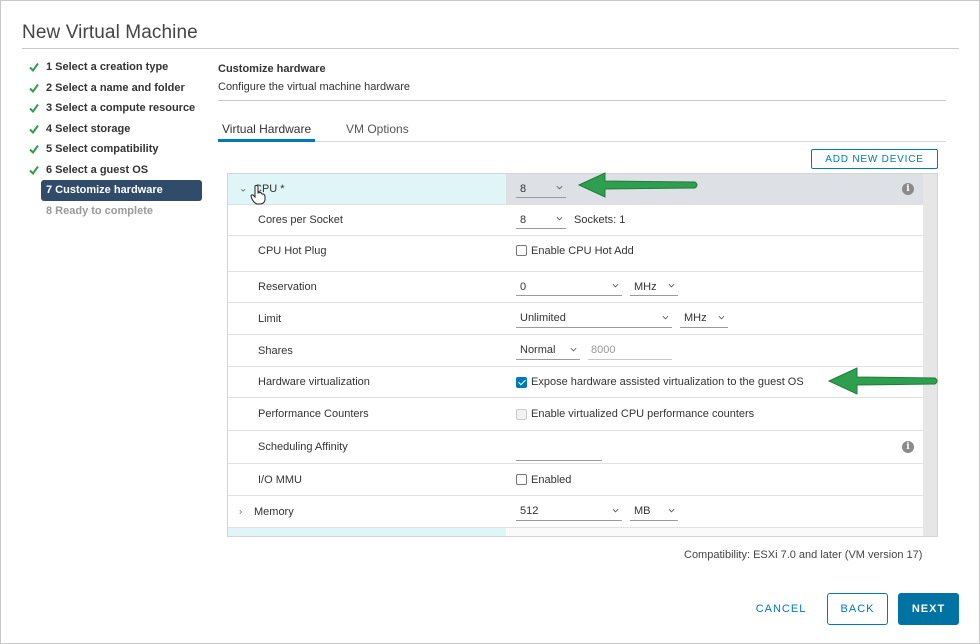 This screenshot has width=980, height=644. Describe the element at coordinates (121, 108) in the screenshot. I see `step-label: 3 Select a compute resource` at that location.